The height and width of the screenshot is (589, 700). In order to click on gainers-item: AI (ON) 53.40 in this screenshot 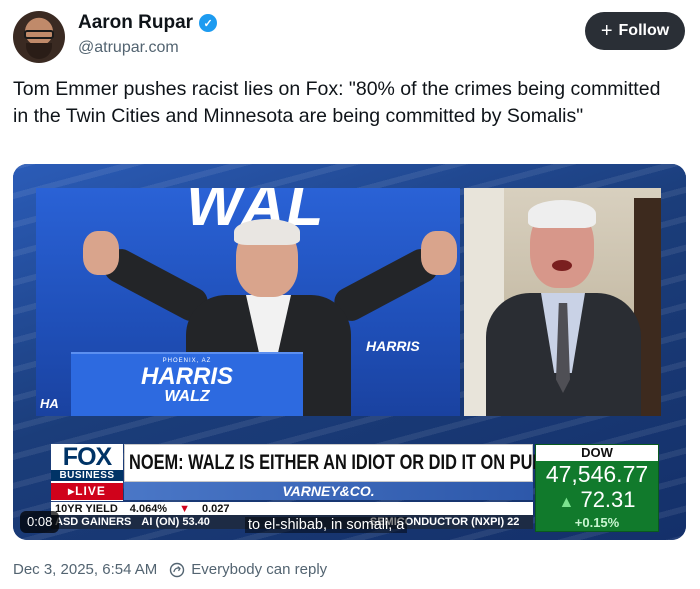, I will do `click(175, 522)`.